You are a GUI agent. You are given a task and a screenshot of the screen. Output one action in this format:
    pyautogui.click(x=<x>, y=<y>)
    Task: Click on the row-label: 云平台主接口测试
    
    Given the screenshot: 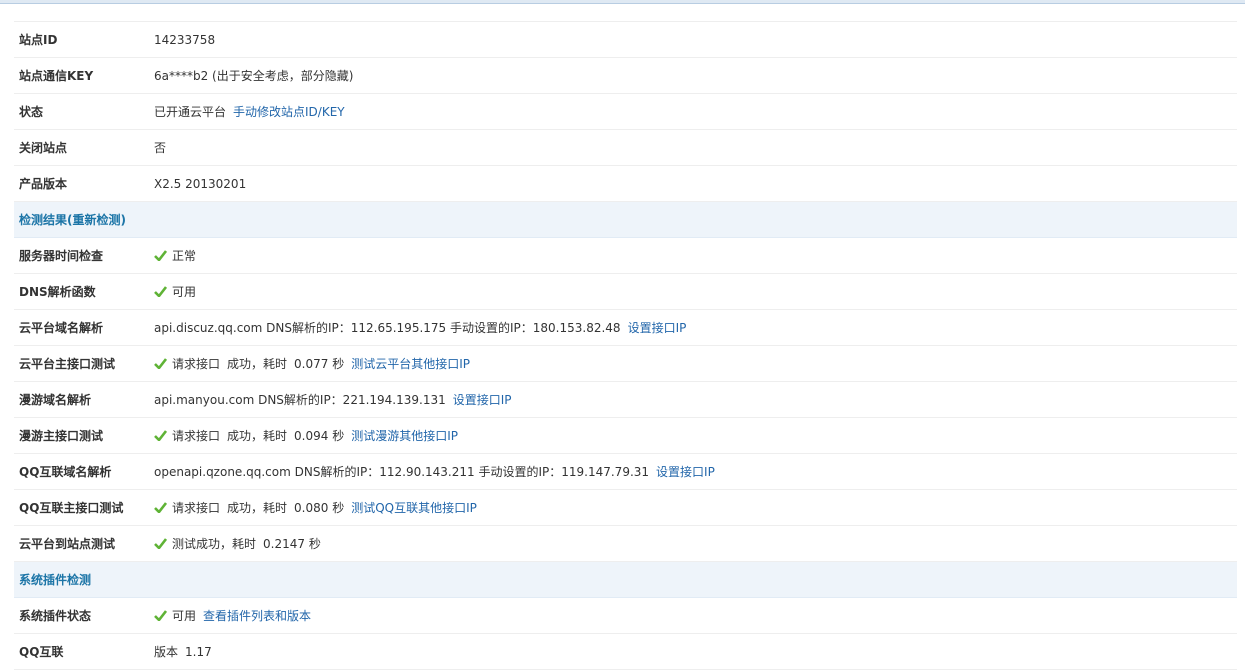 What is the action you would take?
    pyautogui.click(x=67, y=364)
    